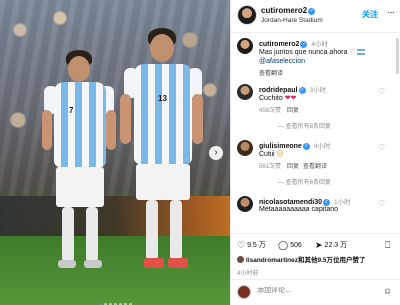 The image size is (400, 305). What do you see at coordinates (312, 52) in the screenshot?
I see `caption-text: Mas juntos que nunca ahora ♡` at bounding box center [312, 52].